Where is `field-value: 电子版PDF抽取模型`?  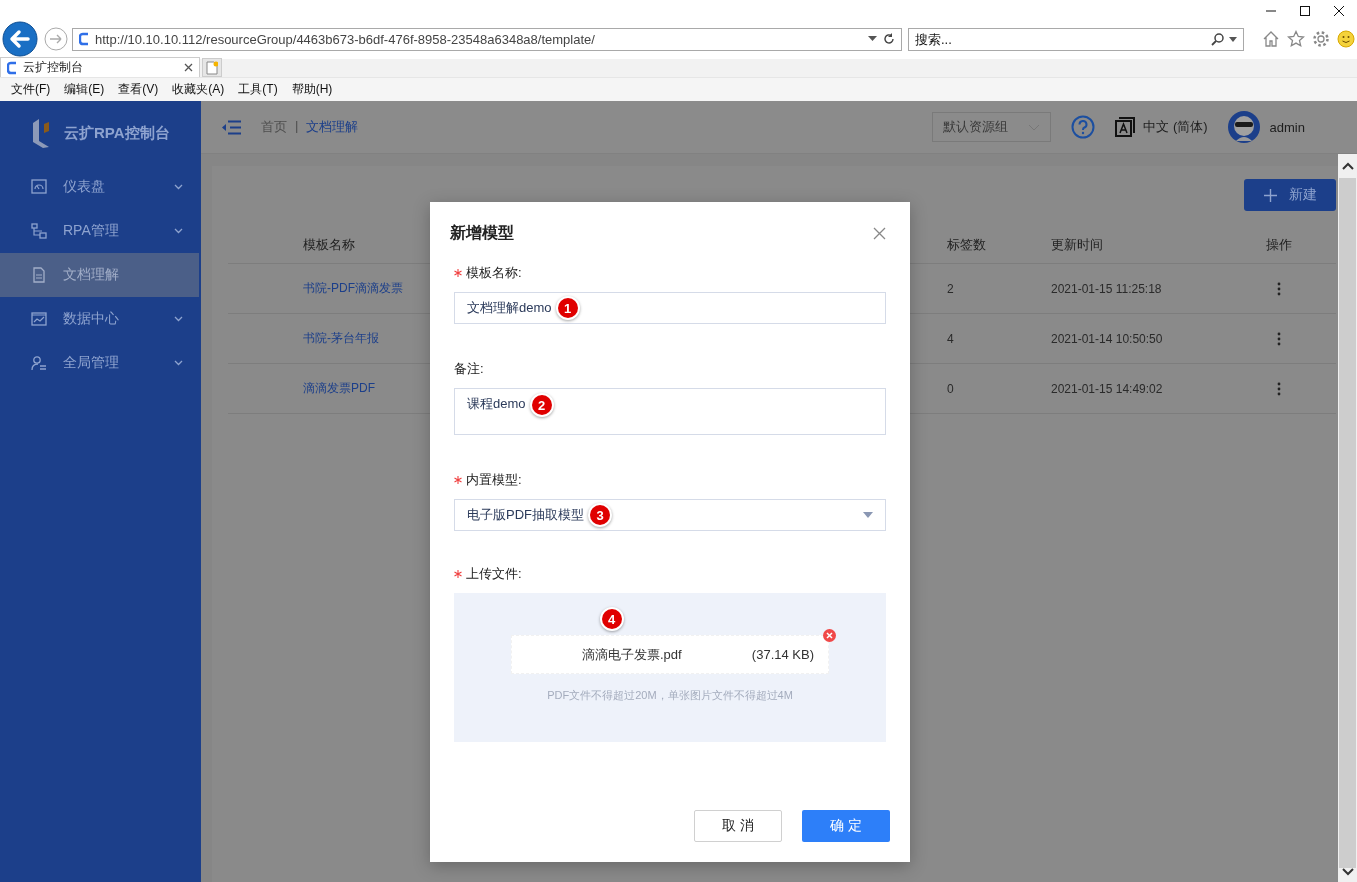 field-value: 电子版PDF抽取模型 is located at coordinates (525, 515).